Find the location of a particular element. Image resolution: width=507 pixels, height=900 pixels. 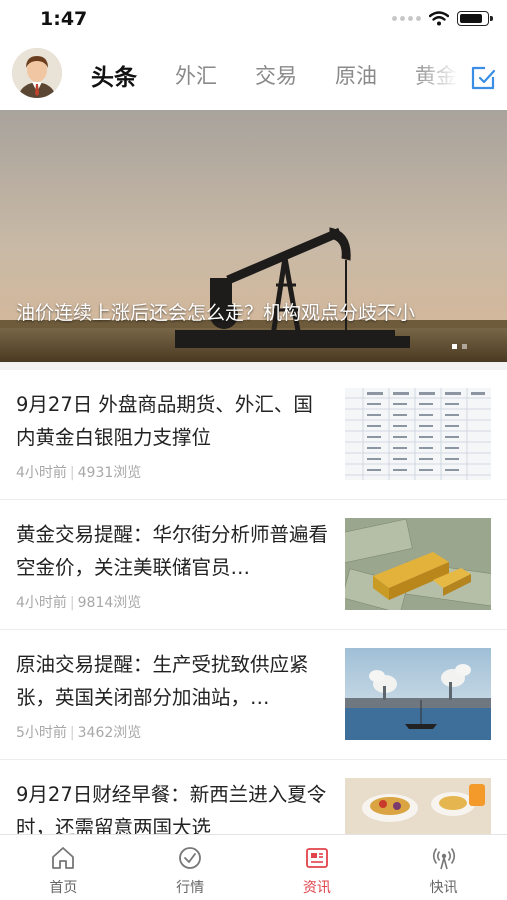

news-views: 3462浏览 is located at coordinates (109, 733).